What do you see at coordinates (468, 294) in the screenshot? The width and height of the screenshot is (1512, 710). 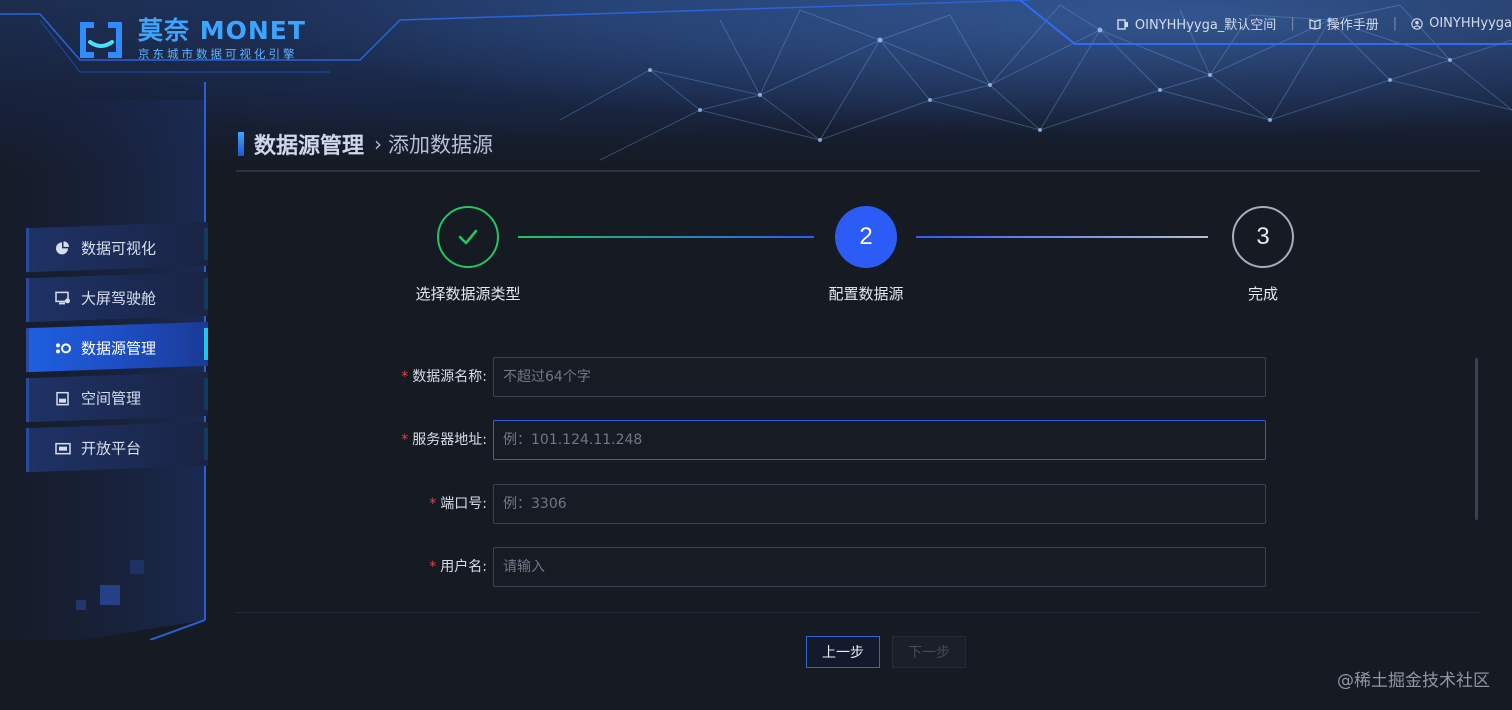 I see `step-1-label: 选择数据源类型` at bounding box center [468, 294].